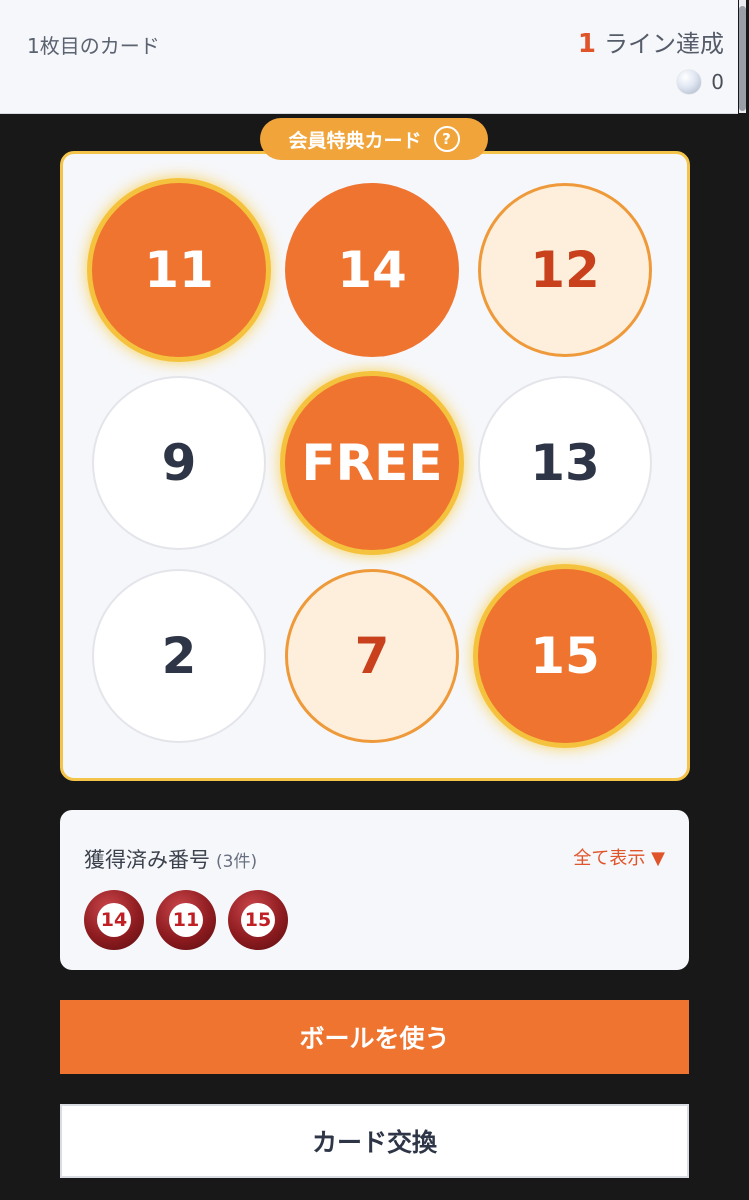  What do you see at coordinates (565, 270) in the screenshot?
I see `bingo-cell: 12` at bounding box center [565, 270].